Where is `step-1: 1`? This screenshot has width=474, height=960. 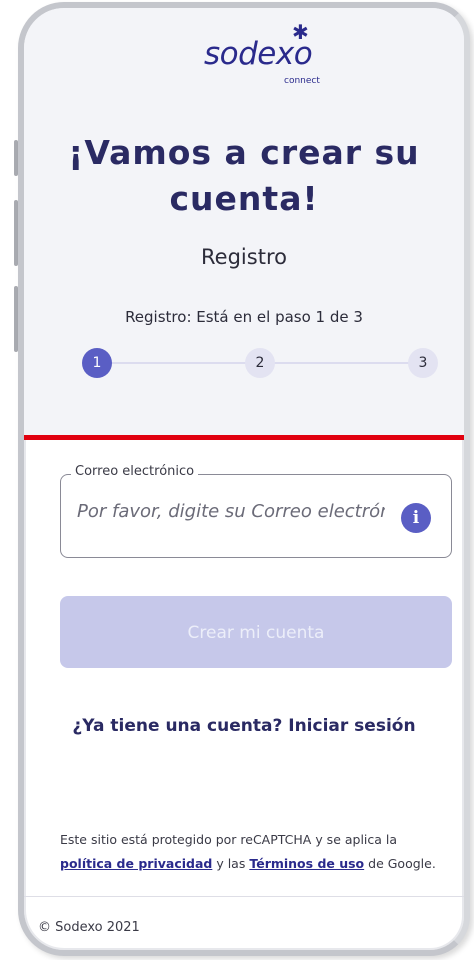 step-1: 1 is located at coordinates (97, 363).